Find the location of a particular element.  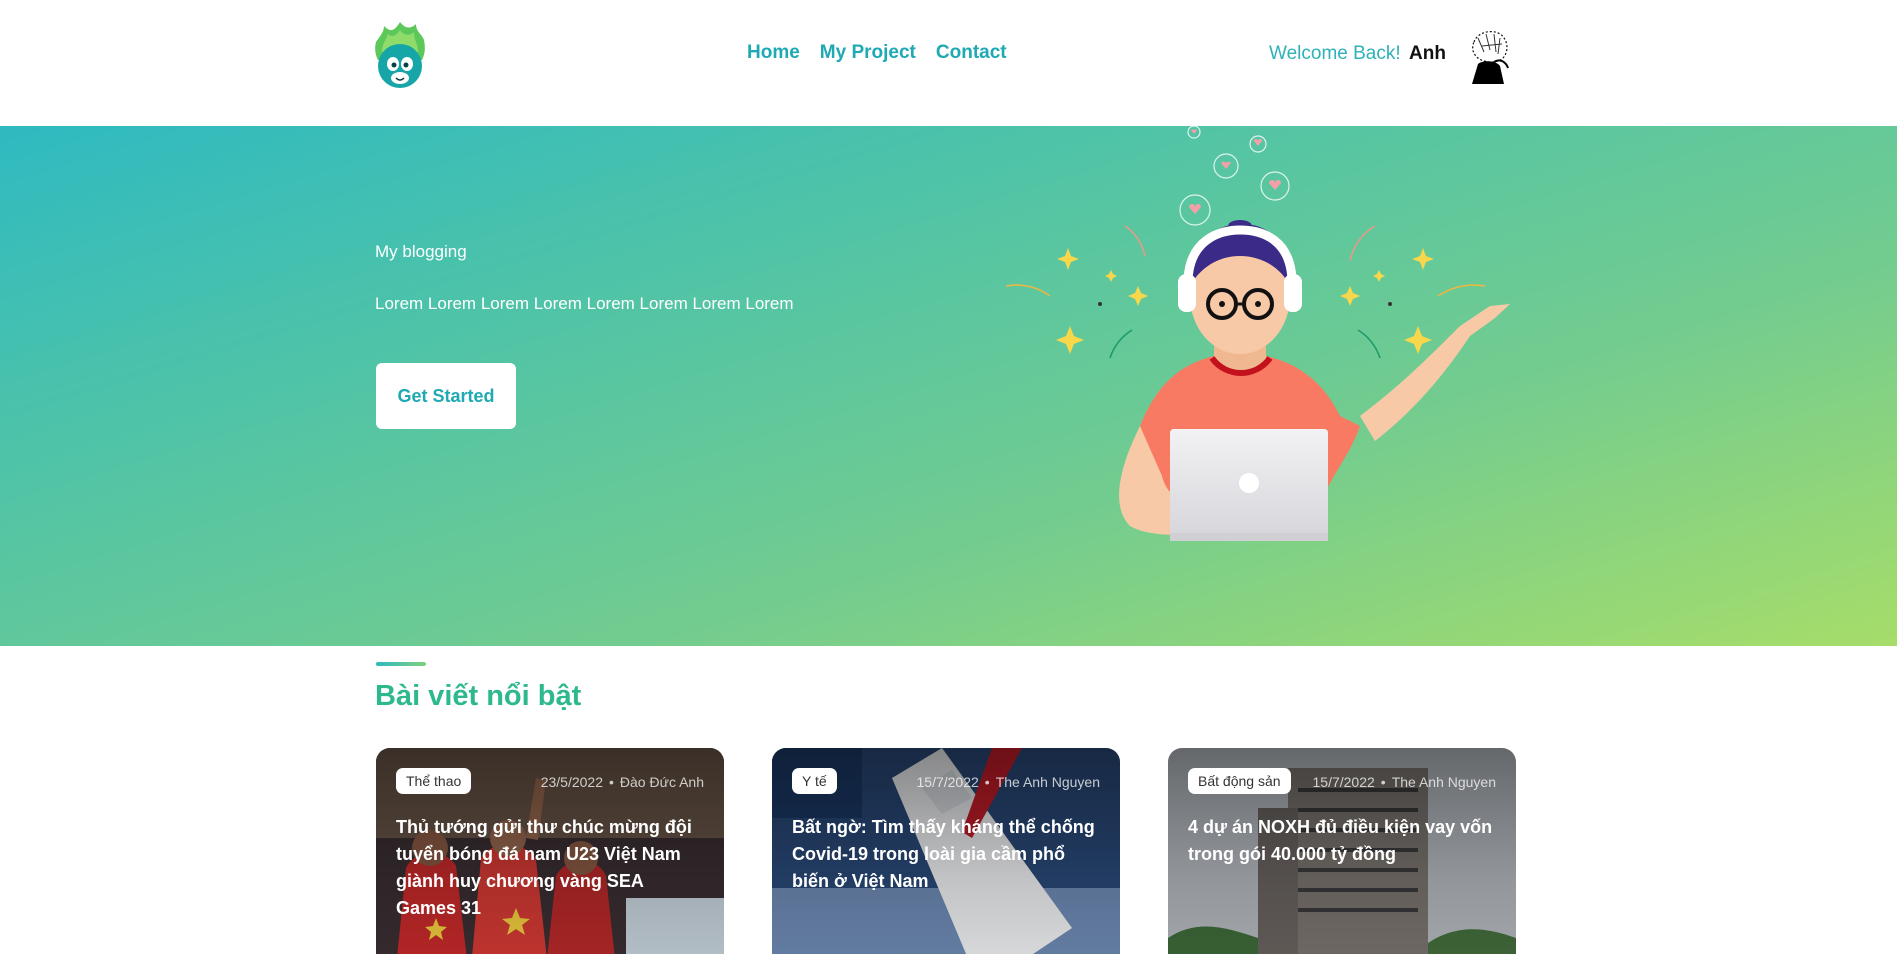

main-nav: Home My Project Contact is located at coordinates (877, 53).